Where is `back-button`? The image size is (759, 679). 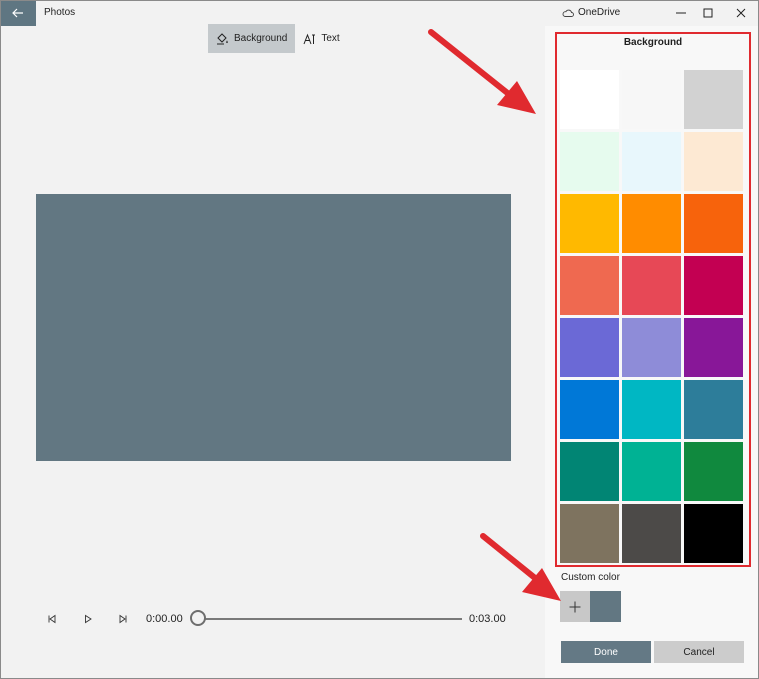 back-button is located at coordinates (18, 13).